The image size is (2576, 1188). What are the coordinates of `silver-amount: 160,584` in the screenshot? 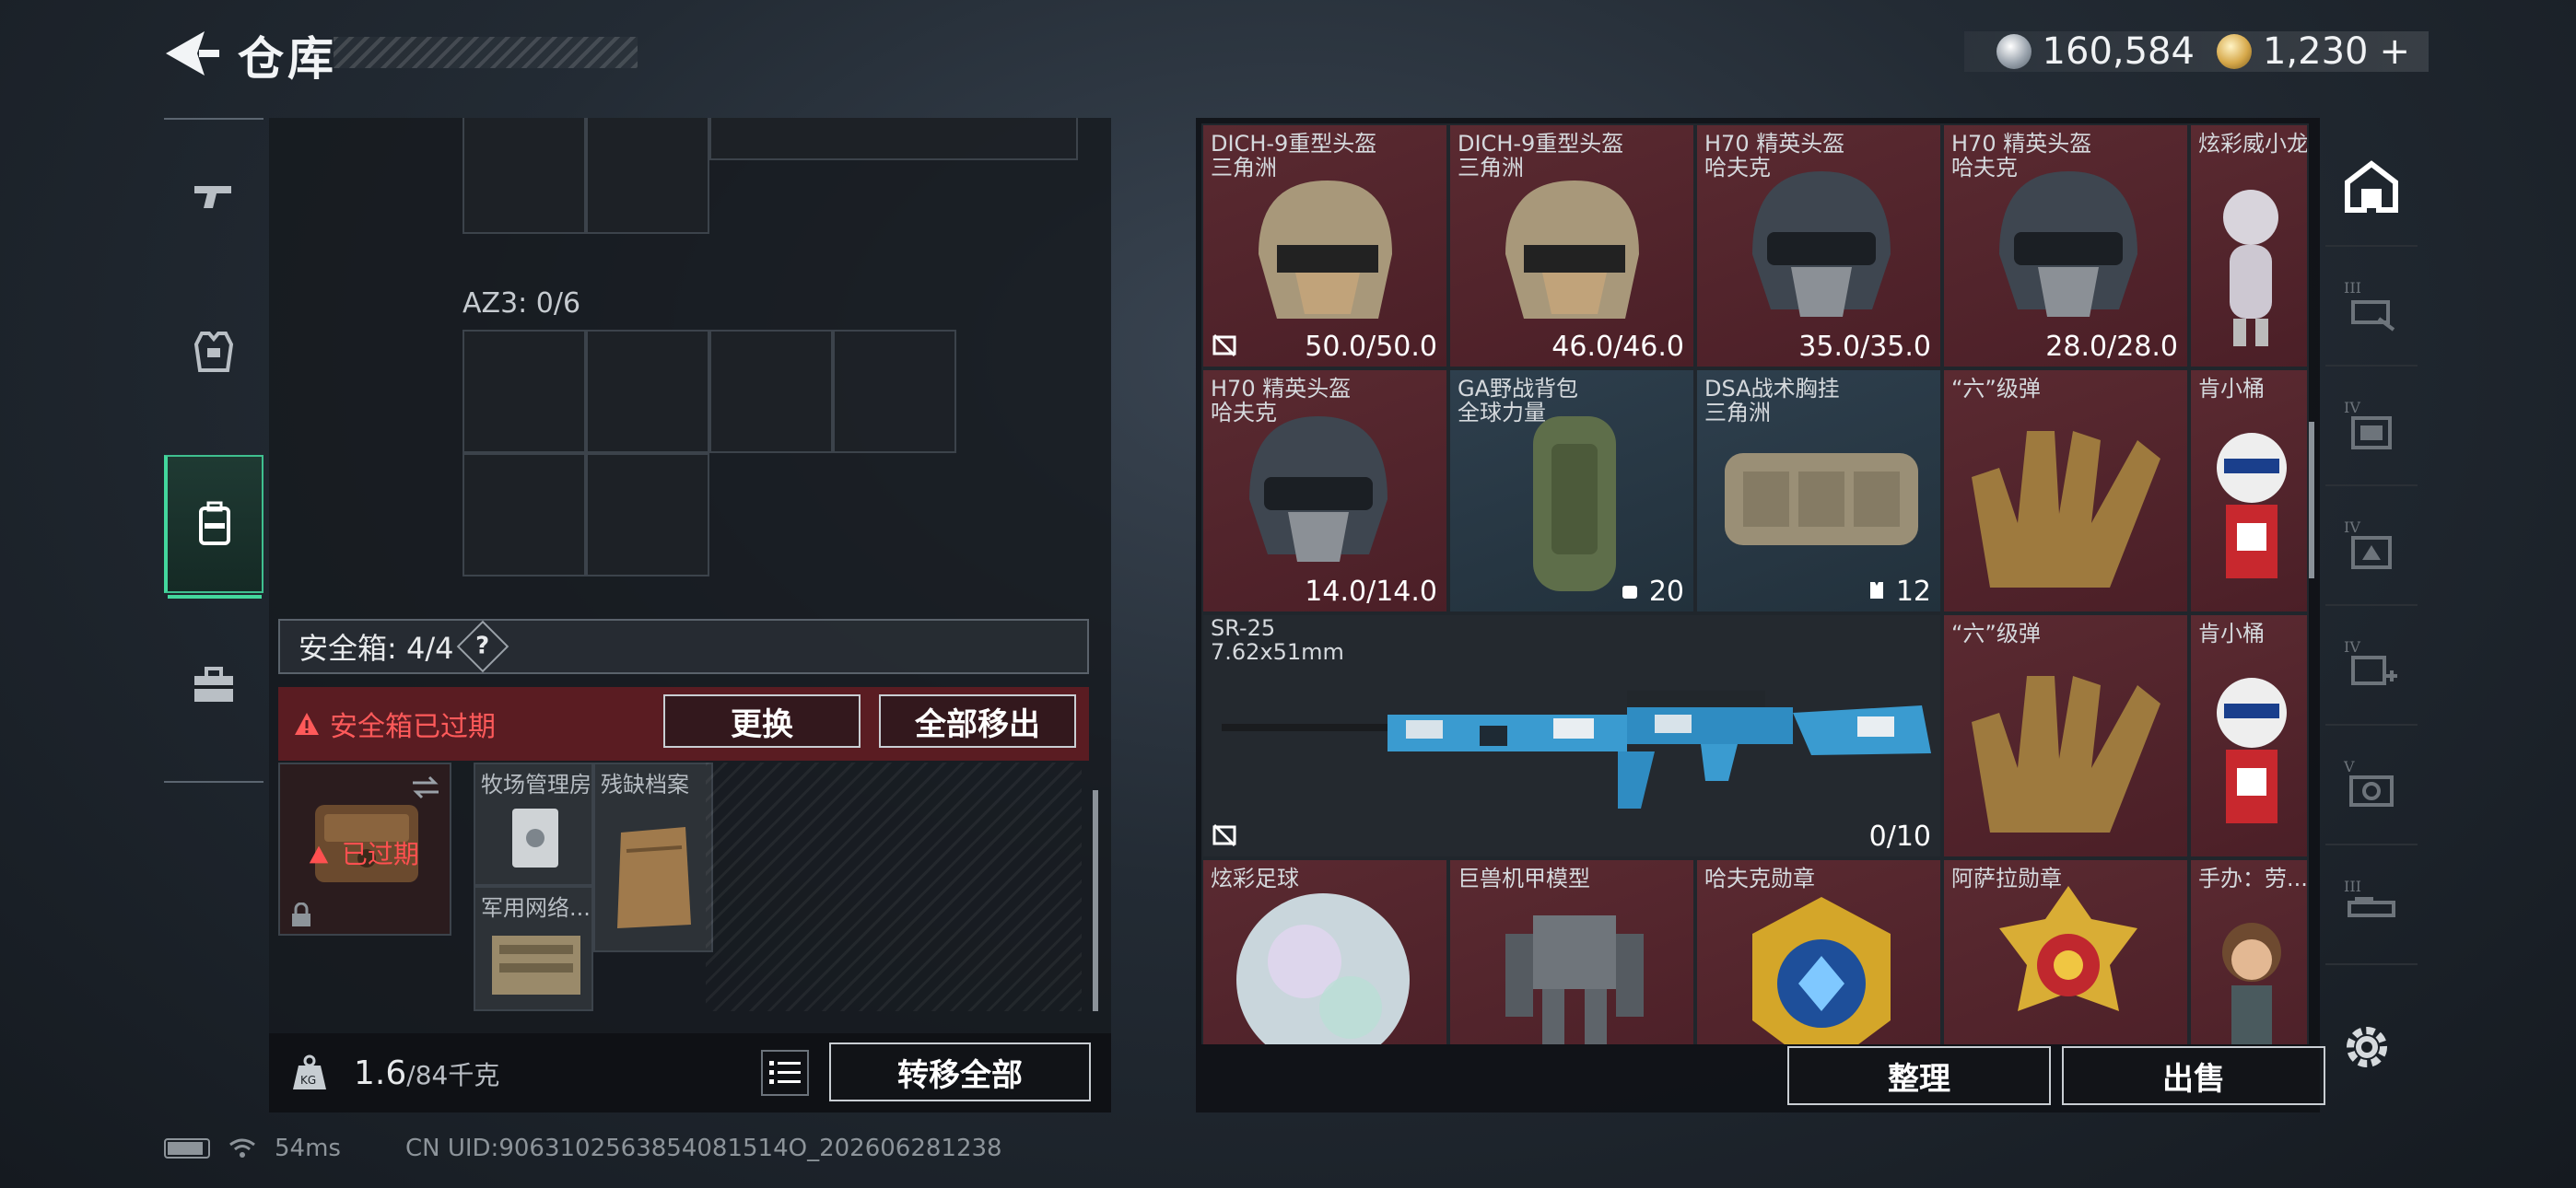 It's located at (2118, 51).